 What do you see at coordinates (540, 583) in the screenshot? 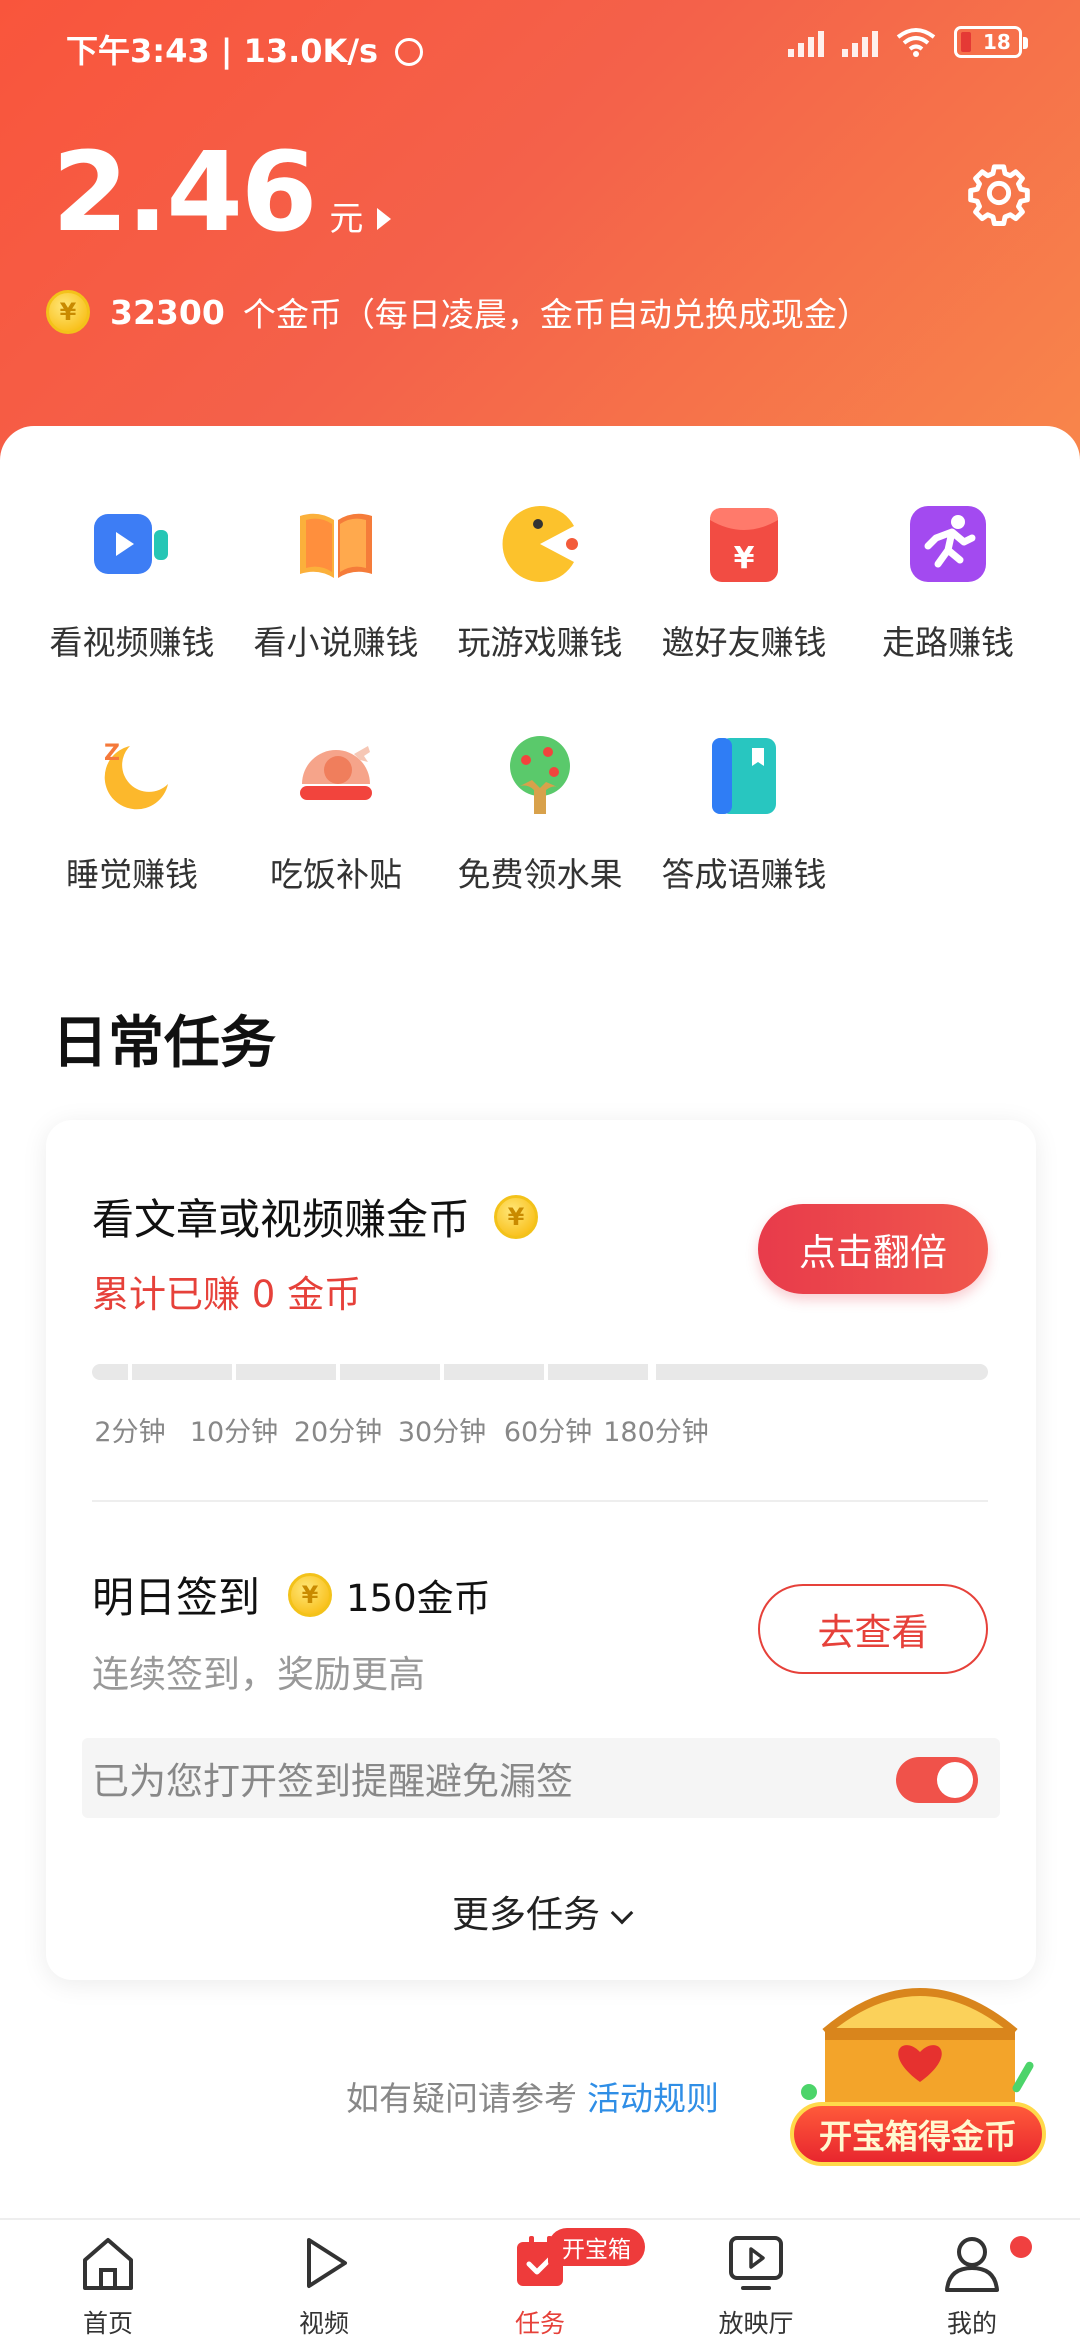
I see `feature-play-game: 玩游戏赚钱` at bounding box center [540, 583].